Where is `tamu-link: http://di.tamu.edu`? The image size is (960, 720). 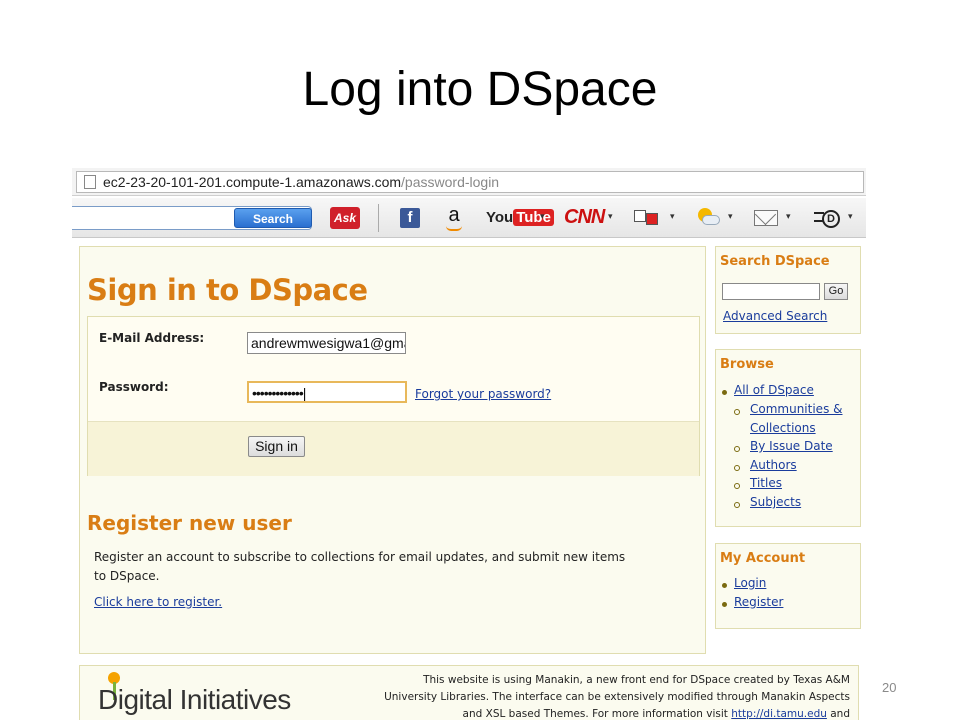
tamu-link: http://di.tamu.edu is located at coordinates (779, 714).